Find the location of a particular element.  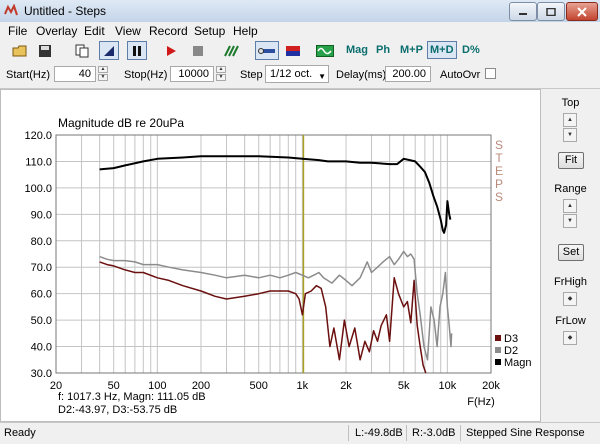

sweep-button is located at coordinates (109, 50).